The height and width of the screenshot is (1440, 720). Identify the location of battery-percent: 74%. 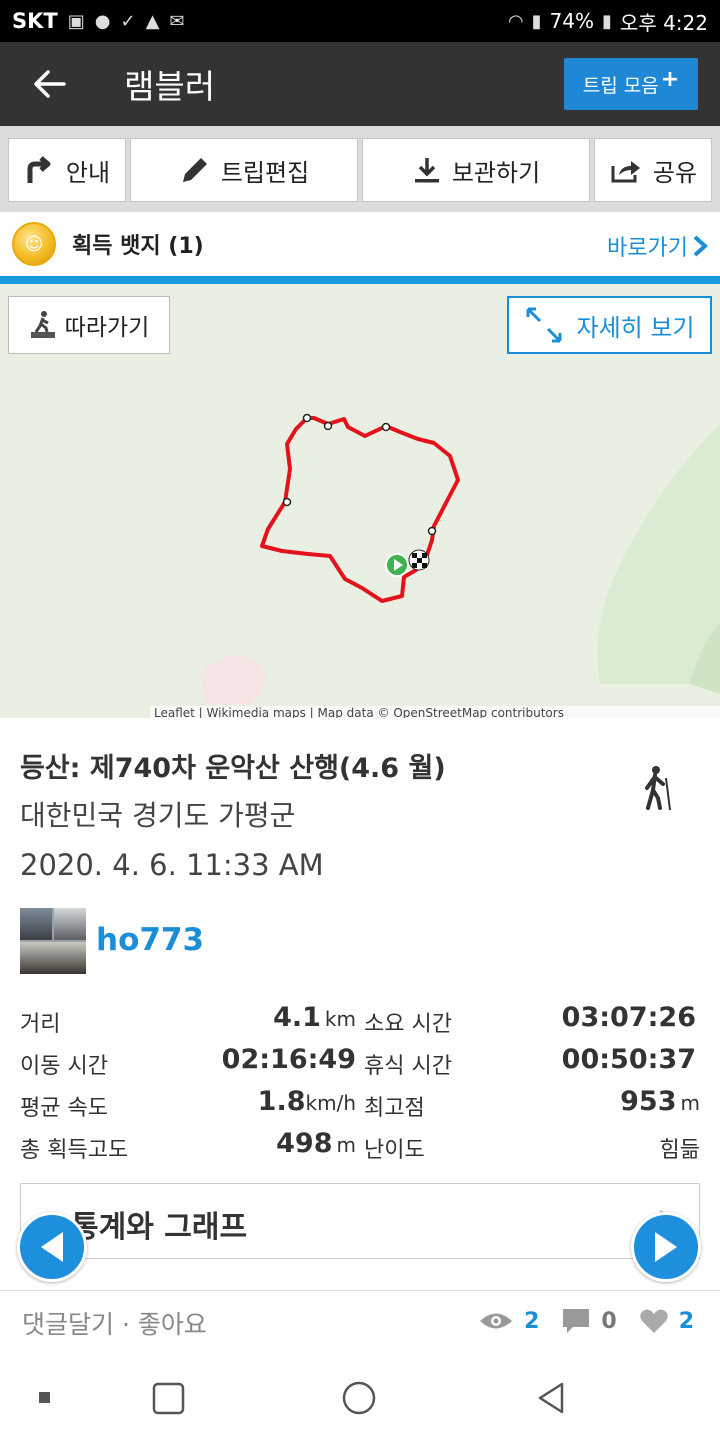
(572, 21).